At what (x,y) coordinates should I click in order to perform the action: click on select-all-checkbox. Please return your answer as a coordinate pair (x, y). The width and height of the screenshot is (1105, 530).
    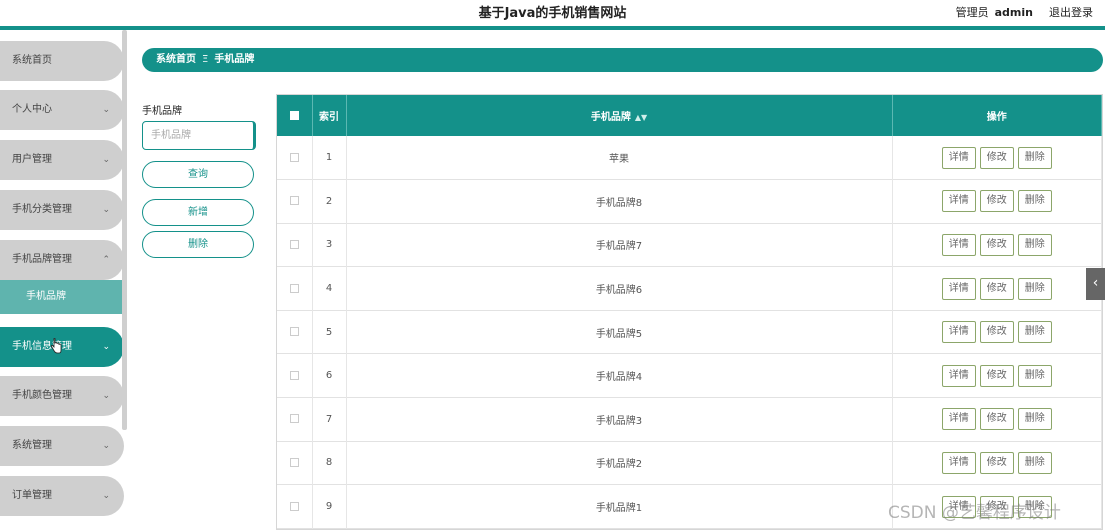
    Looking at the image, I should click on (294, 115).